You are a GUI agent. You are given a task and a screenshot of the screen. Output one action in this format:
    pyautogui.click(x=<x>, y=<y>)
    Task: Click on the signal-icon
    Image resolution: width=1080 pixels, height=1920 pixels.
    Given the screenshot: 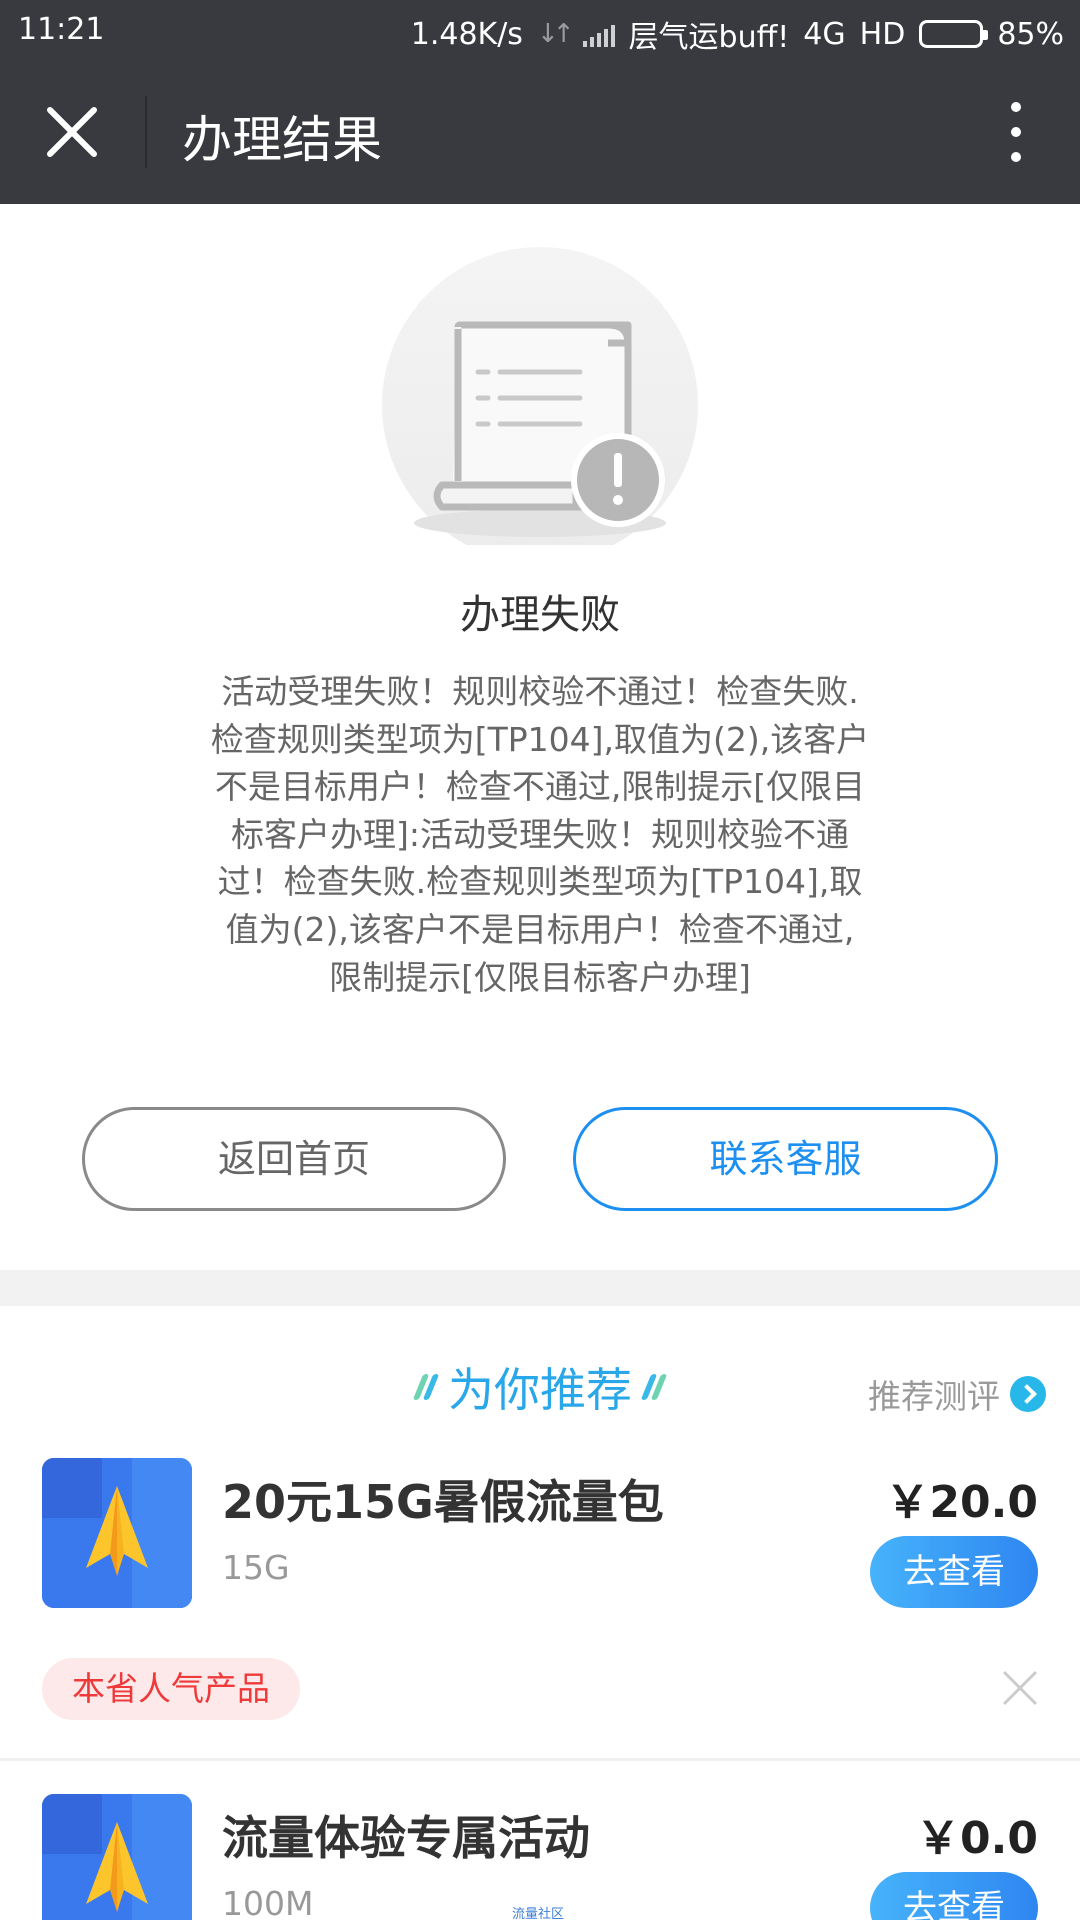 What is the action you would take?
    pyautogui.click(x=598, y=34)
    